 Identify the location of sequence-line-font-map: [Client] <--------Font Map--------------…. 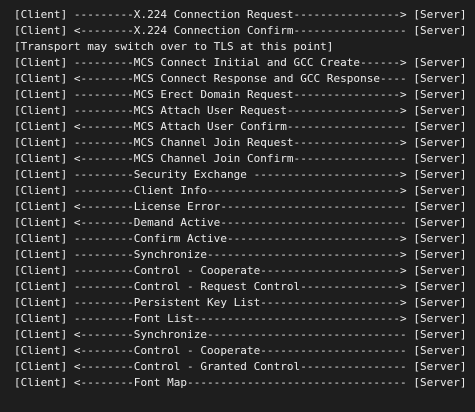
(240, 382).